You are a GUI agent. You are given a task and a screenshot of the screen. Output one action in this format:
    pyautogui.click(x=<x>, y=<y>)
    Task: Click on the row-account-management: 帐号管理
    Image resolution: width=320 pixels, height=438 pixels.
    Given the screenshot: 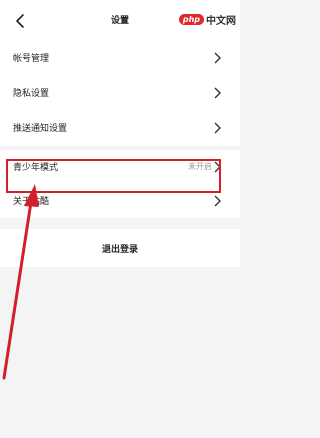 What is the action you would take?
    pyautogui.click(x=120, y=58)
    